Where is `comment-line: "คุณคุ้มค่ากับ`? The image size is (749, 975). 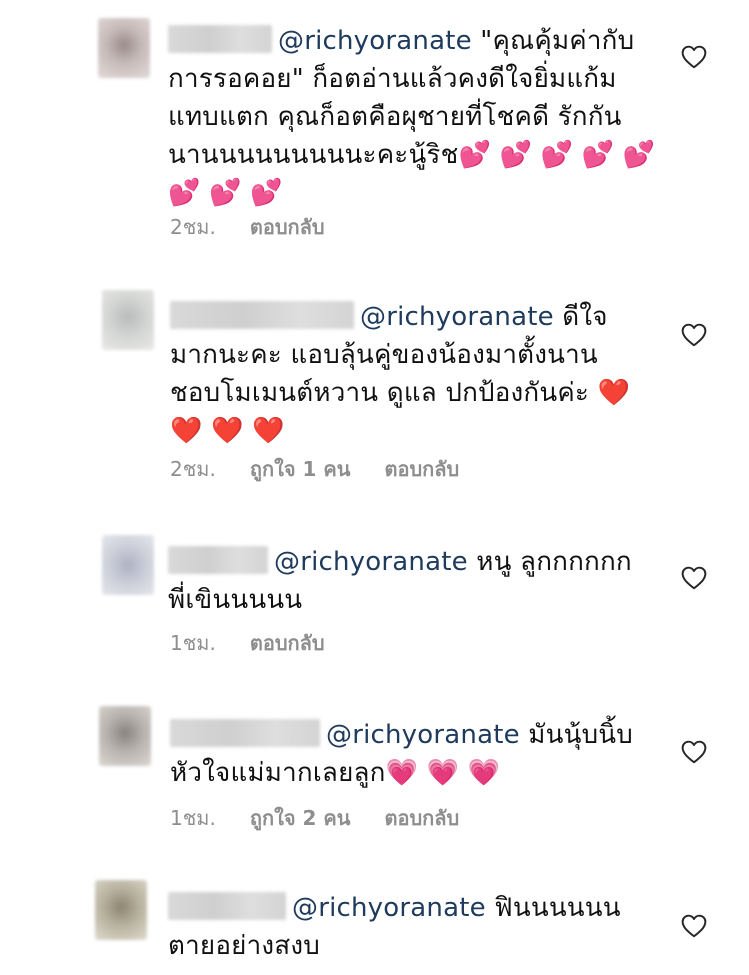 comment-line: "คุณคุ้มค่ากับ is located at coordinates (557, 41).